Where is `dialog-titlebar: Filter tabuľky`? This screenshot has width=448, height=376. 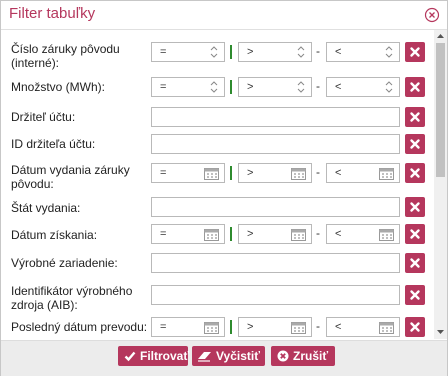 dialog-titlebar: Filter tabuľky is located at coordinates (224, 15).